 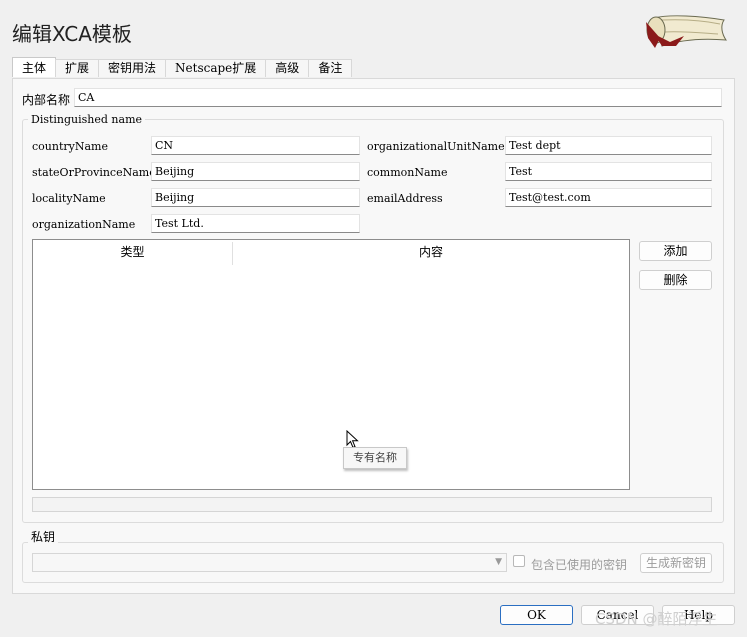 I want to click on tab-bar: 主体 扩展 密钥用法 Netscape扩展 高级 备注, so click(x=182, y=68).